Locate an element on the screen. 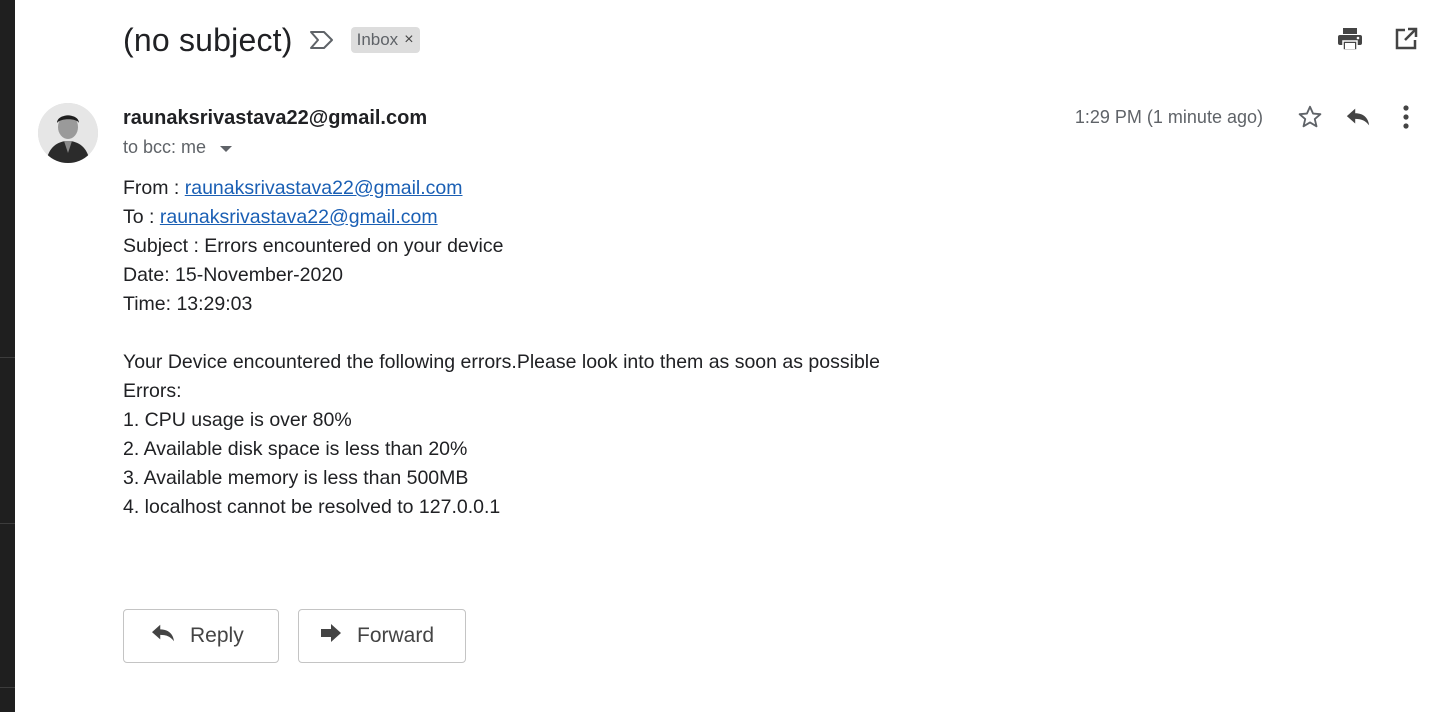  forward-label: Forward is located at coordinates (396, 635).